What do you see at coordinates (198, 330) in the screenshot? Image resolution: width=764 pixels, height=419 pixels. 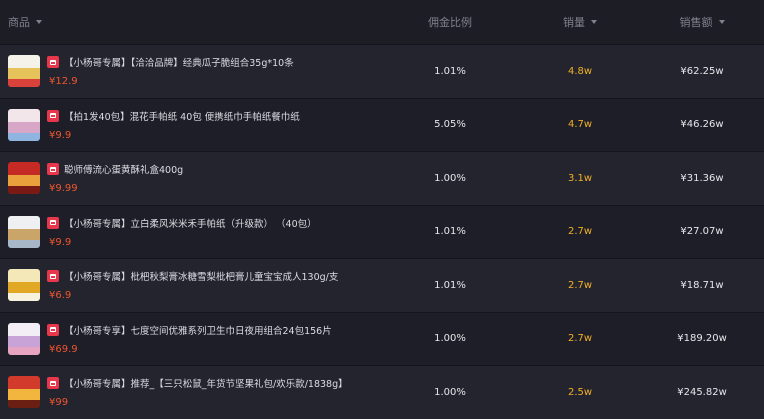 I see `product-title: 【小杨哥专享】七度空间优雅系列卫生巾日夜用组合24包156片` at bounding box center [198, 330].